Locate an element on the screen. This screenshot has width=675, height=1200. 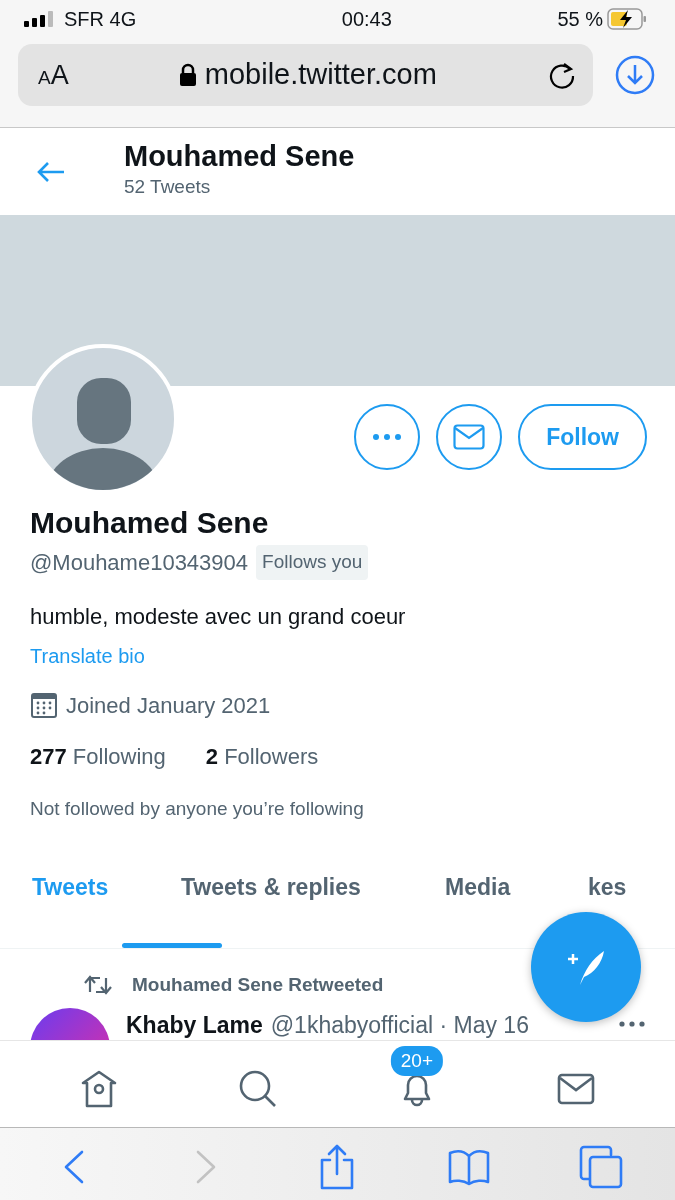
profile-tab: Tweets & replies is located at coordinates (271, 888).